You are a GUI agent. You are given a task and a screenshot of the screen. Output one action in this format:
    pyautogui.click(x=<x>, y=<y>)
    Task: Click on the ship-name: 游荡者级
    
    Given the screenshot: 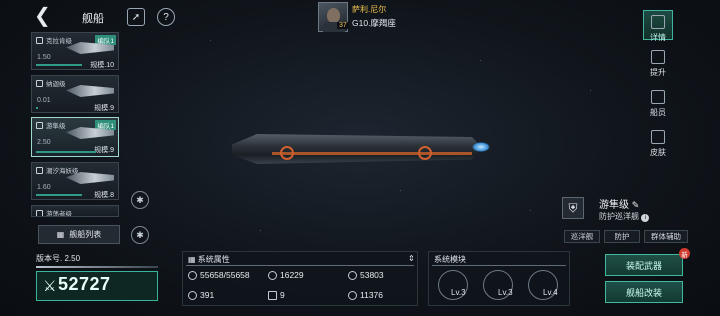 What is the action you would take?
    pyautogui.click(x=59, y=214)
    